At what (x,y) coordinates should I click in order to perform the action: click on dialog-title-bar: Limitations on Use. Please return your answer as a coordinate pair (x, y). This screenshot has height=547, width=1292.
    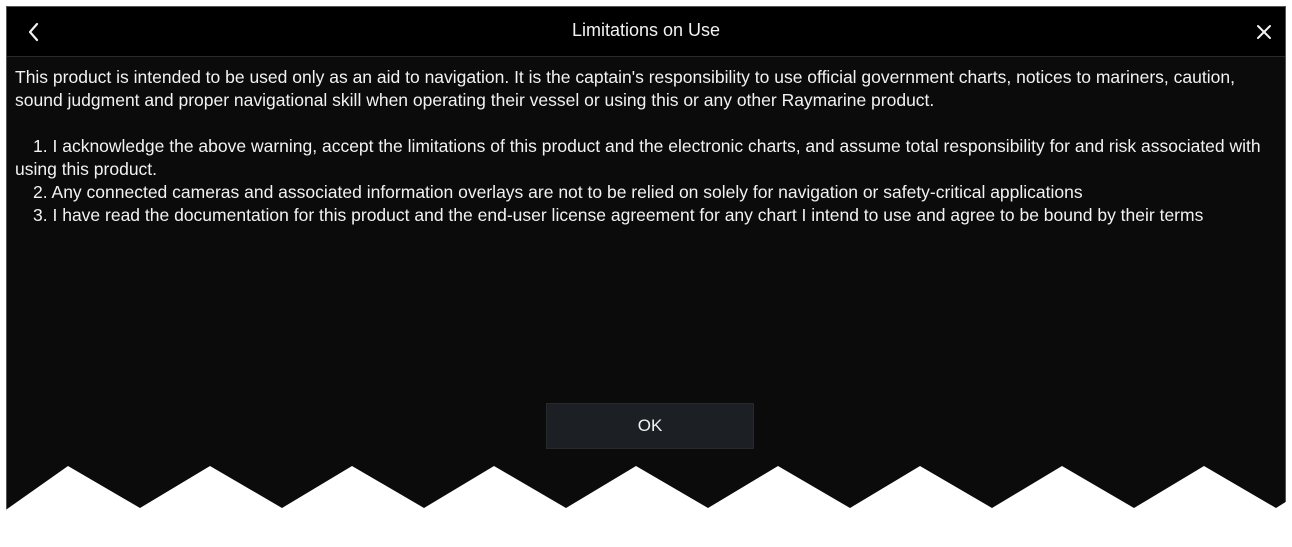
    Looking at the image, I should click on (646, 32).